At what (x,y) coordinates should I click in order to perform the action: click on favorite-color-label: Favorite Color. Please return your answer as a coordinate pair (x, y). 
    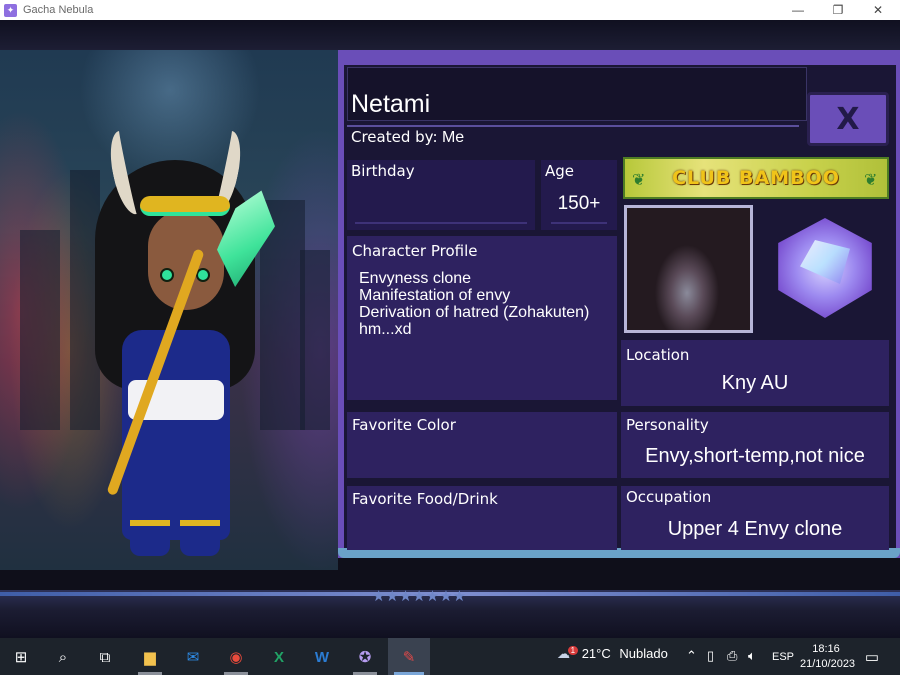
    Looking at the image, I should click on (404, 425).